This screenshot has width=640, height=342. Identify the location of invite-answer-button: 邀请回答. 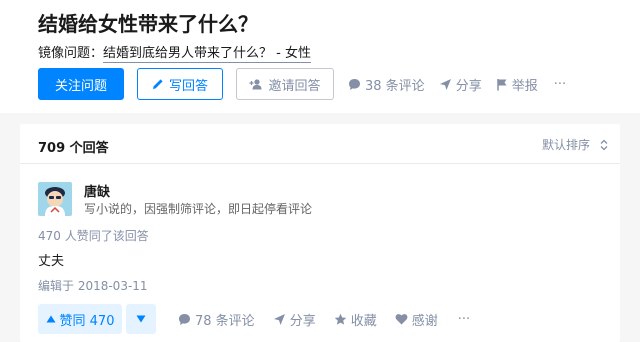
(285, 84).